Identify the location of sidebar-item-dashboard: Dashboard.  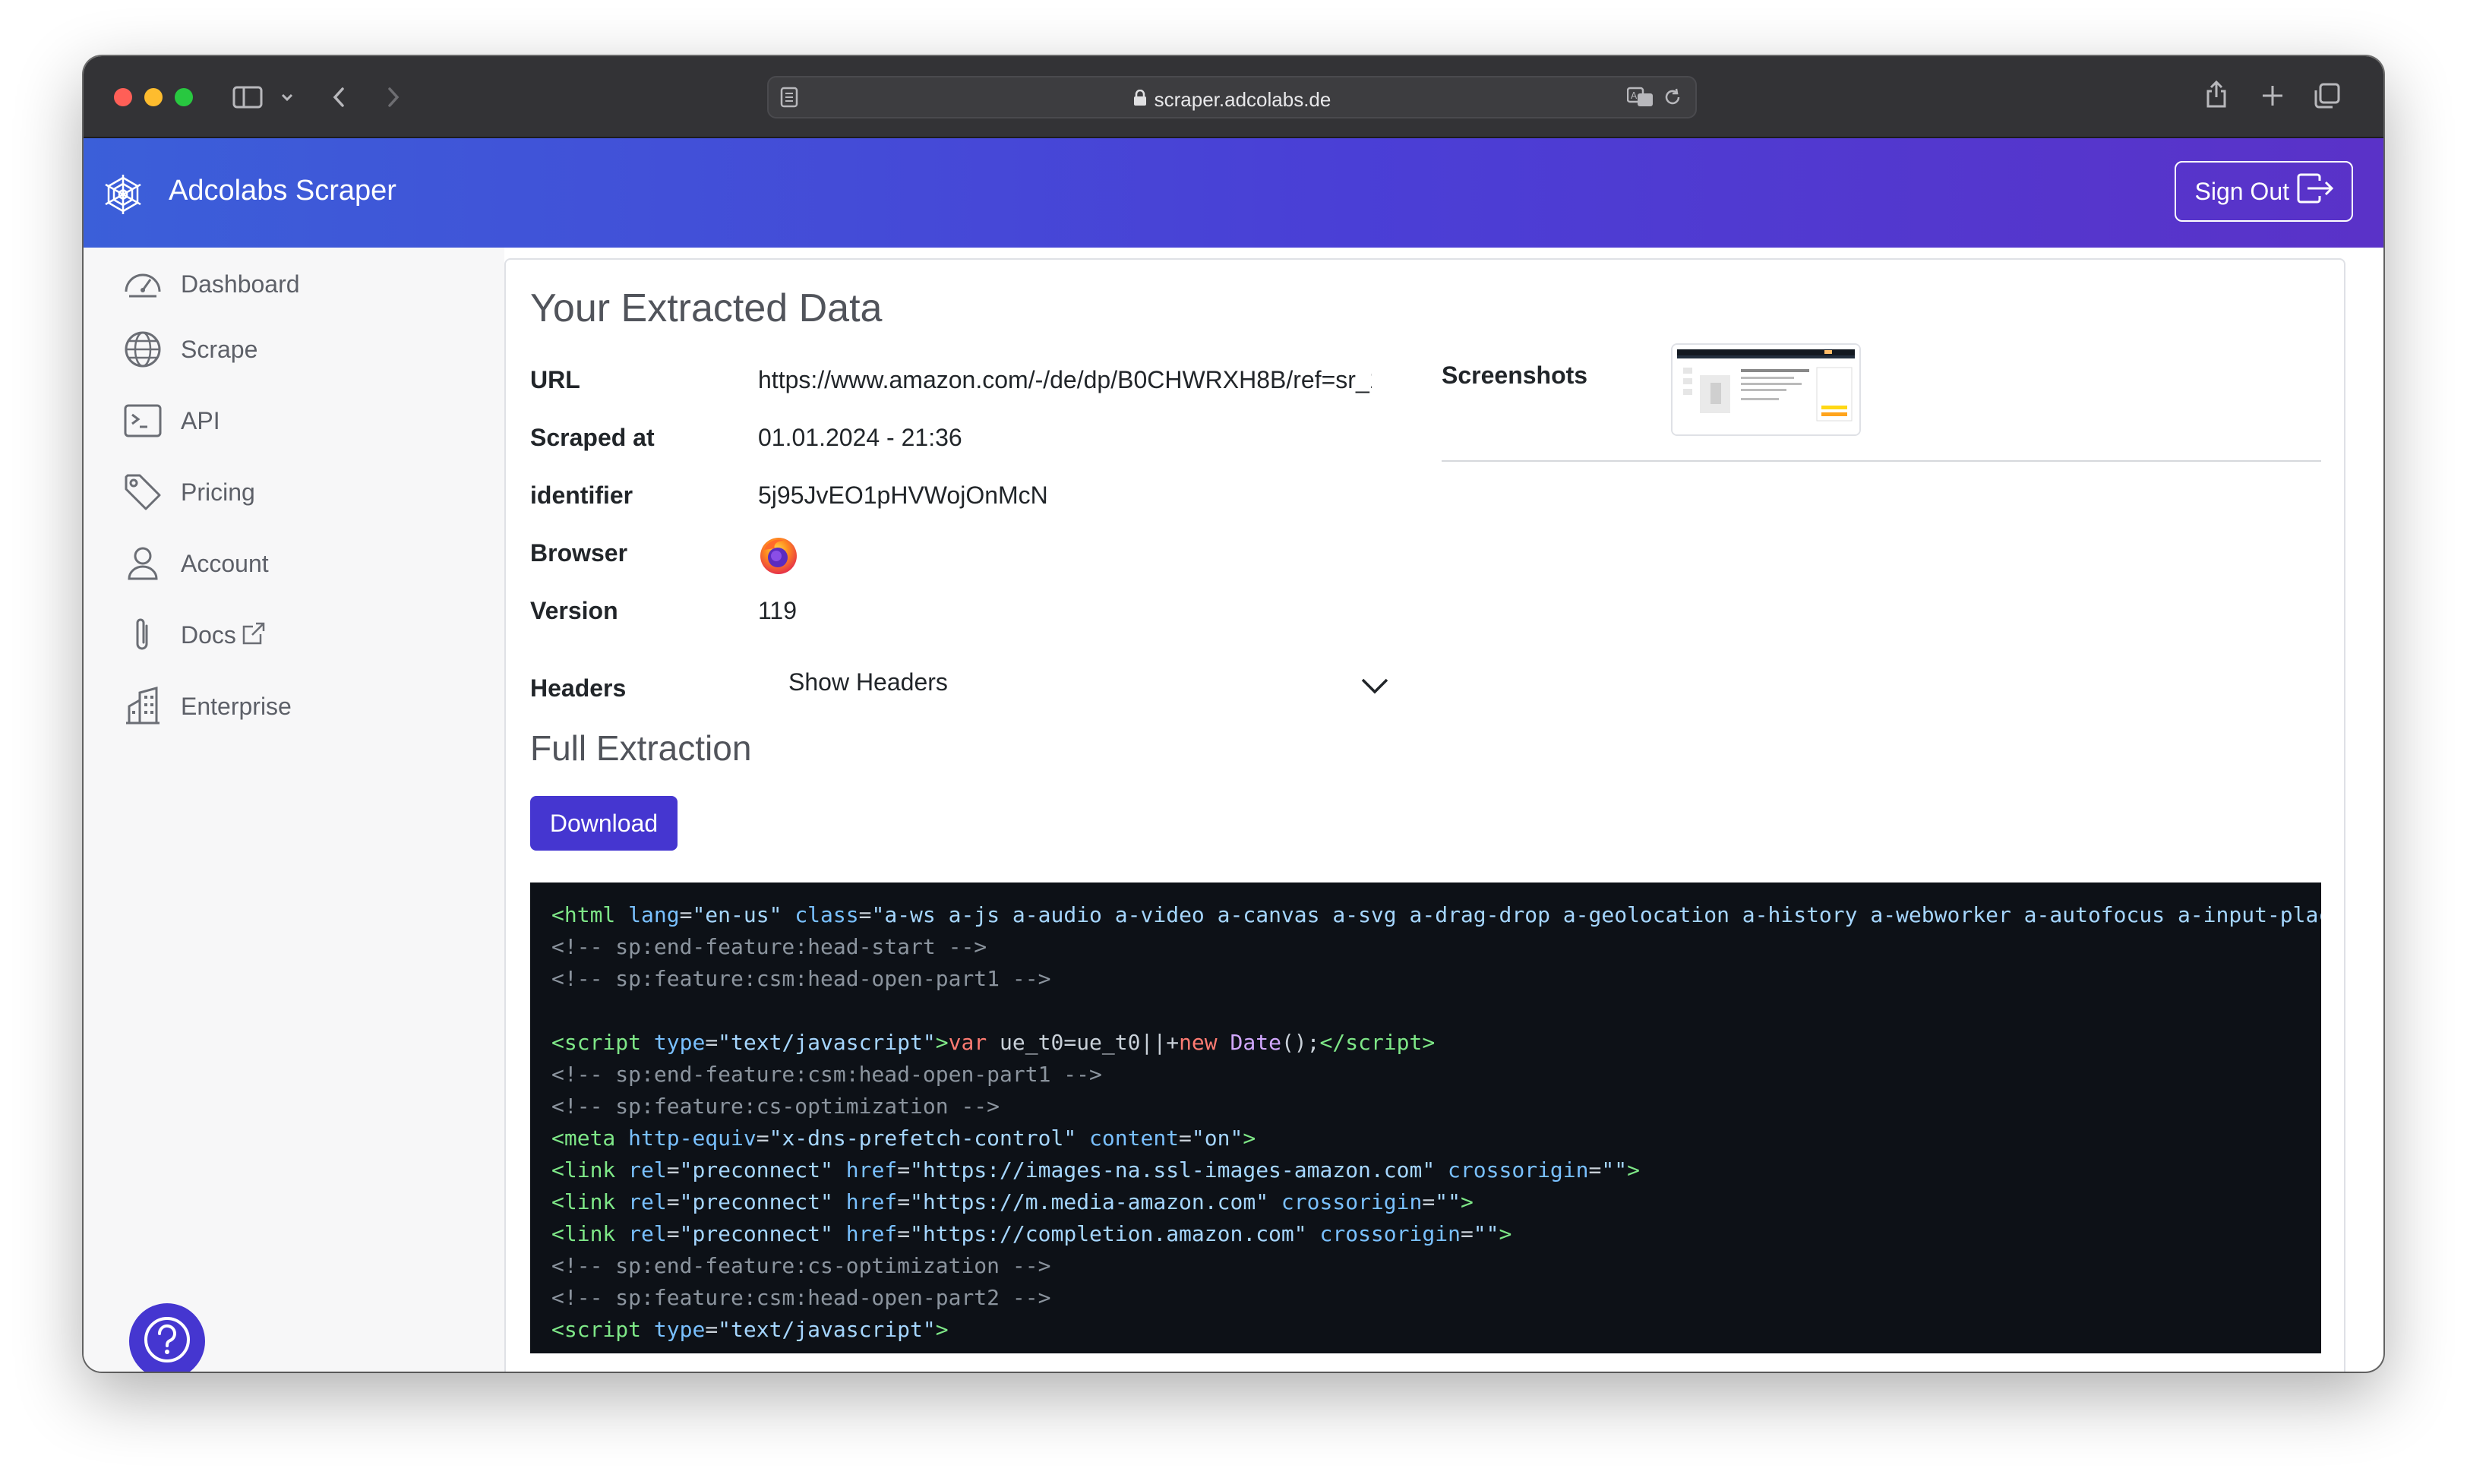
(211, 284).